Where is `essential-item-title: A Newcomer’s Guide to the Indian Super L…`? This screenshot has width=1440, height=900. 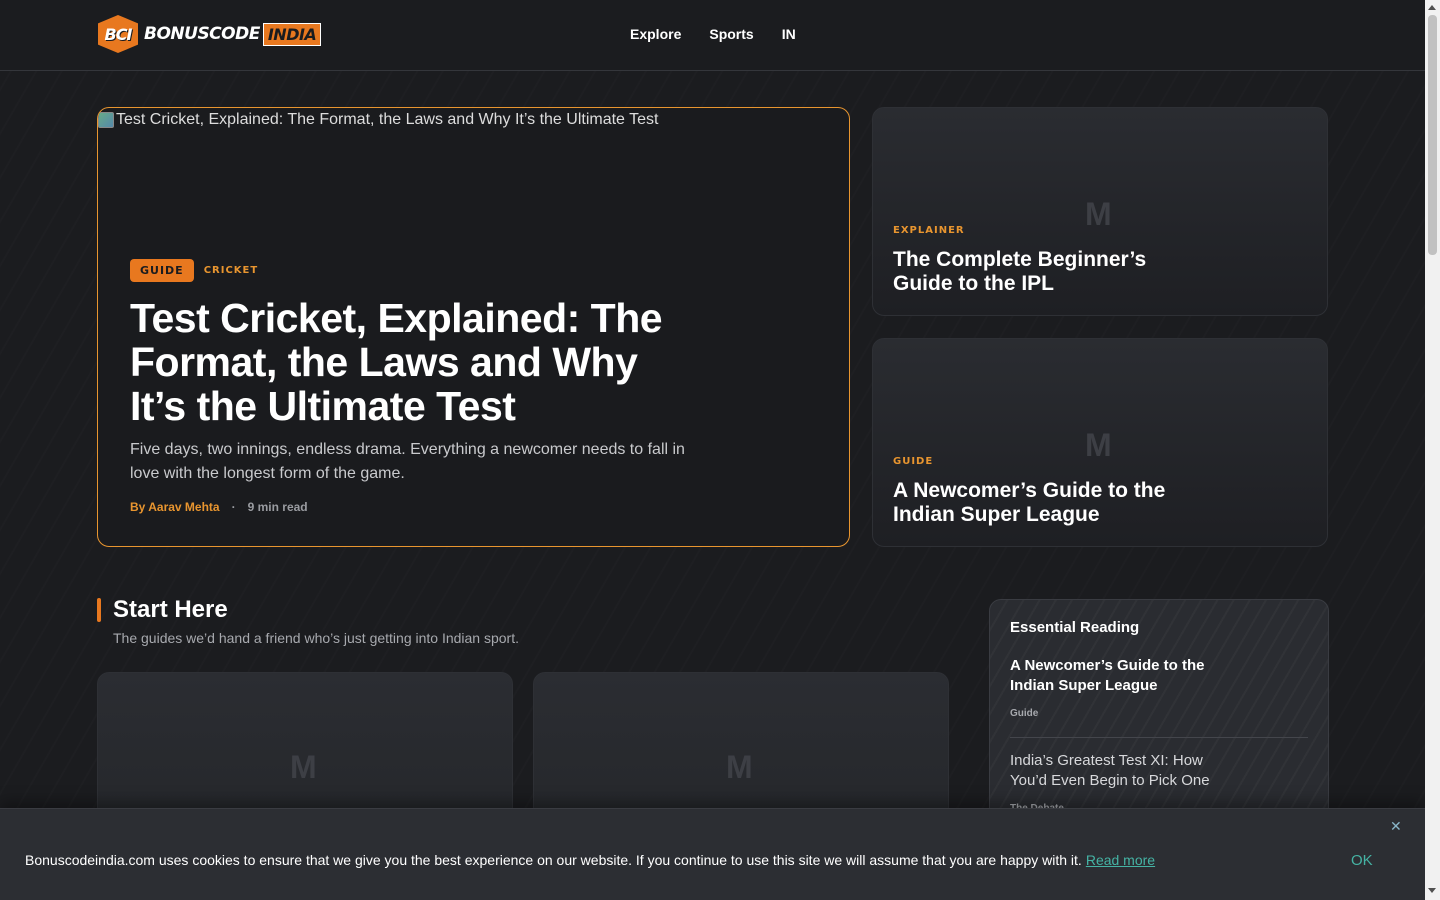
essential-item-title: A Newcomer’s Guide to the Indian Super L… is located at coordinates (1120, 676).